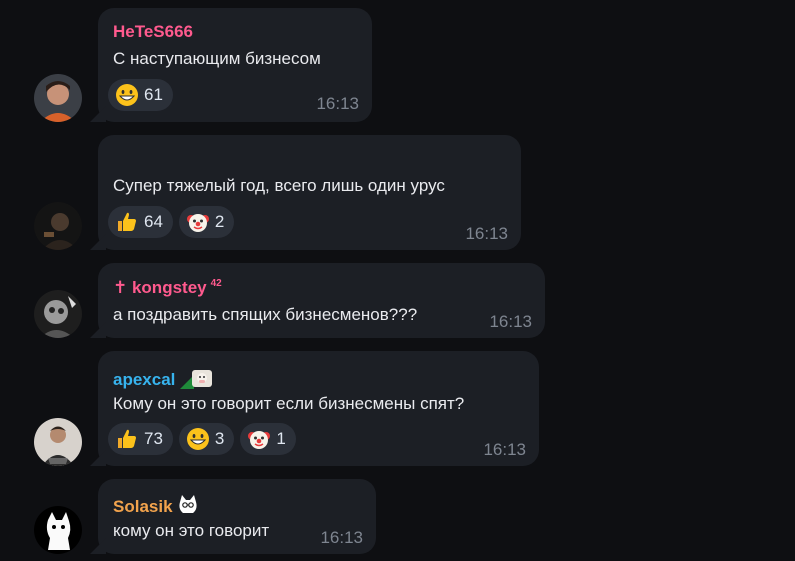 Image resolution: width=795 pixels, height=561 pixels. Describe the element at coordinates (219, 438) in the screenshot. I see `reaction-count: 3` at that location.